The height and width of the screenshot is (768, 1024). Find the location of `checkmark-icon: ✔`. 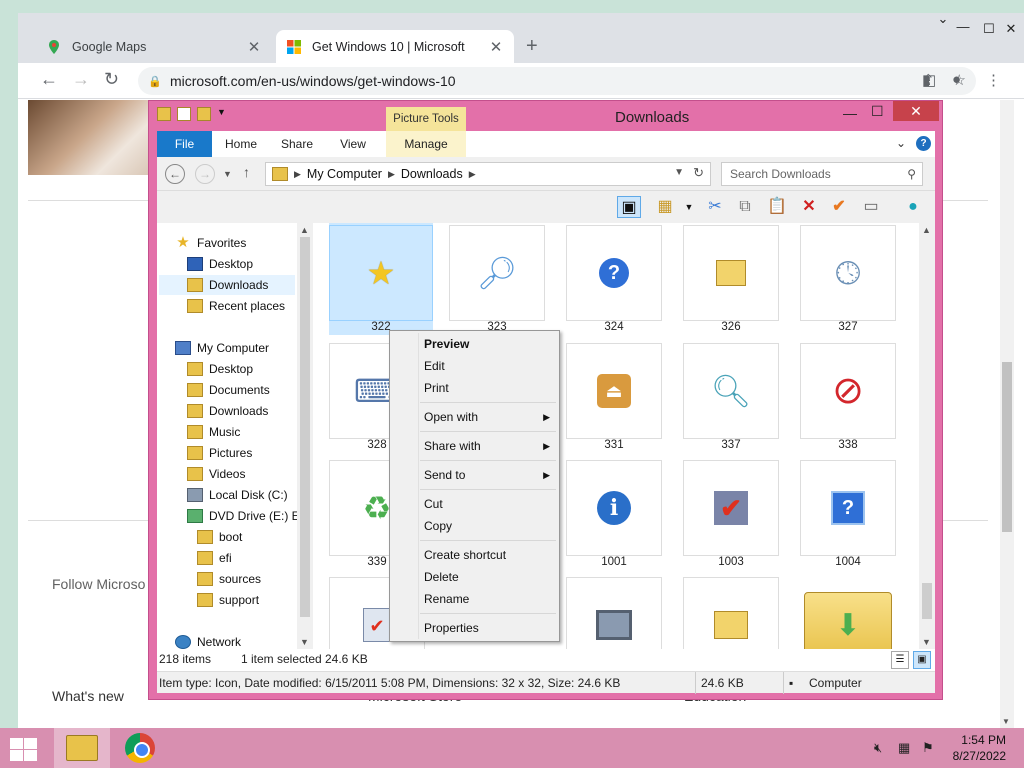

checkmark-icon: ✔ is located at coordinates (839, 207).